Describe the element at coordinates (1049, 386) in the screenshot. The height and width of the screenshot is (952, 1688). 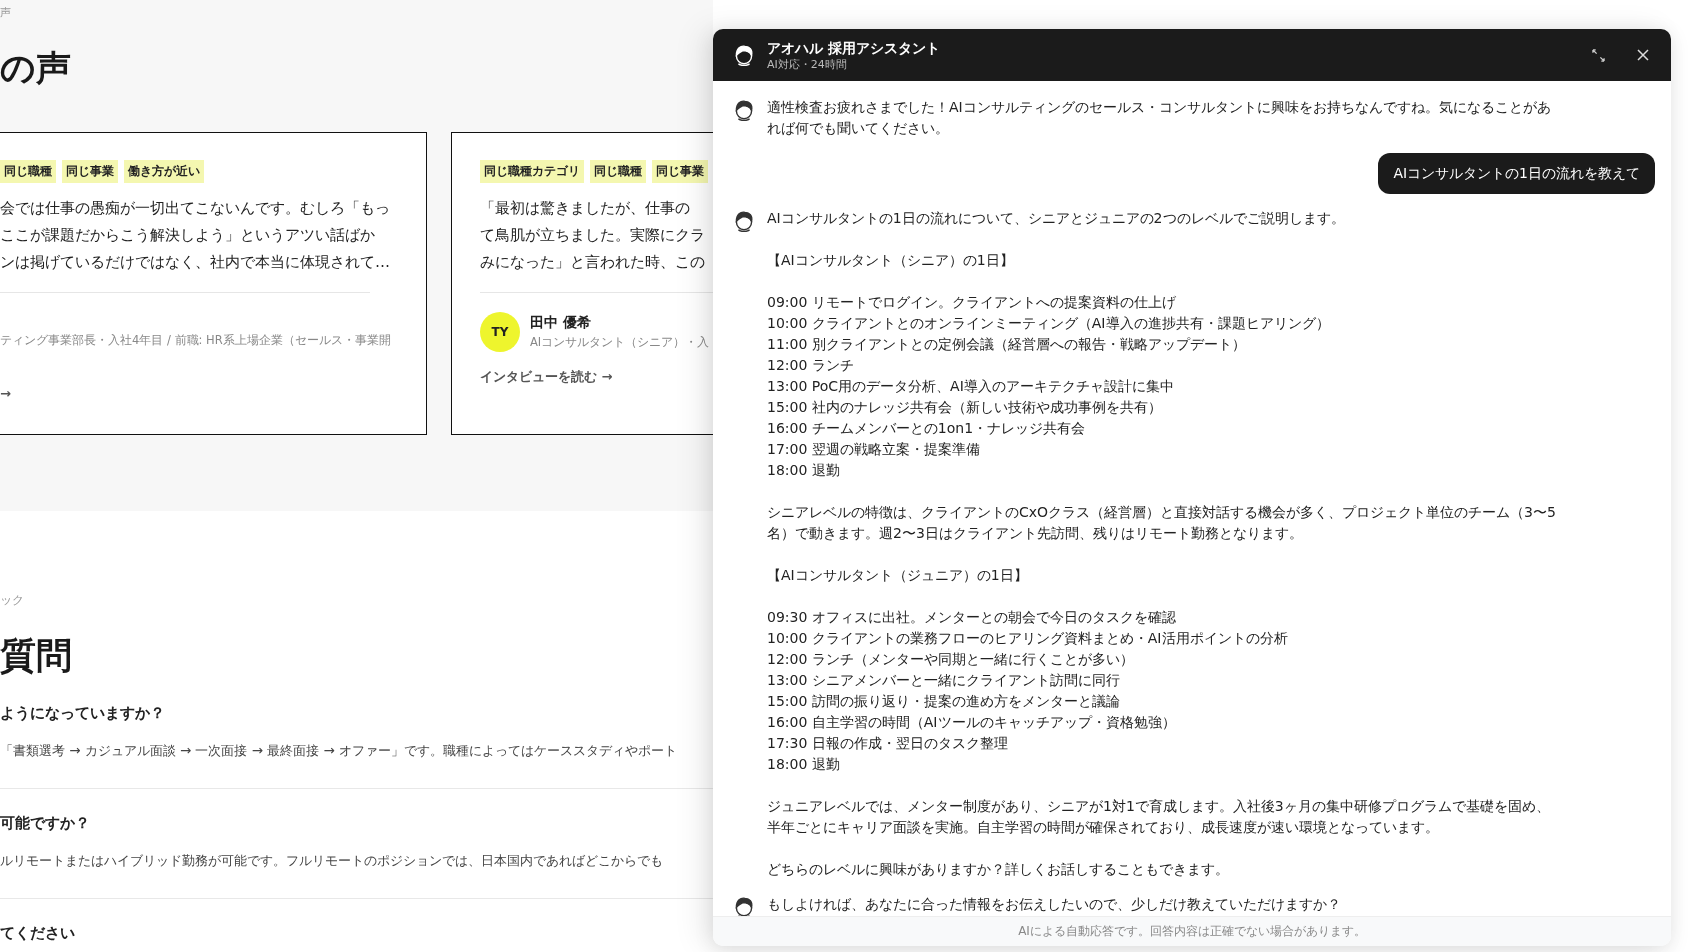
I see `assistant-message: 09:00 リモートでログイン。クライアントへの提案資料の仕上げ 10:00 クライアントとのオンラインミーティング（AI導入の進捗共有・課題ヒアリング） 11:00 別クライアントとの定例会議（経営層への報告・戦略アップデート） 12:00 ランチ 13:00 PoC用のデータ分析、AI導入のアーキテクチャ設計に集中 15:00 社内のナレッジ共有会（新しい技術や成功事例を共有） 16:00 チームメンバーとの1on1・ナレッジ共有会 17:00 翌週の戦略立案・提案準備 18:00 退勤` at that location.